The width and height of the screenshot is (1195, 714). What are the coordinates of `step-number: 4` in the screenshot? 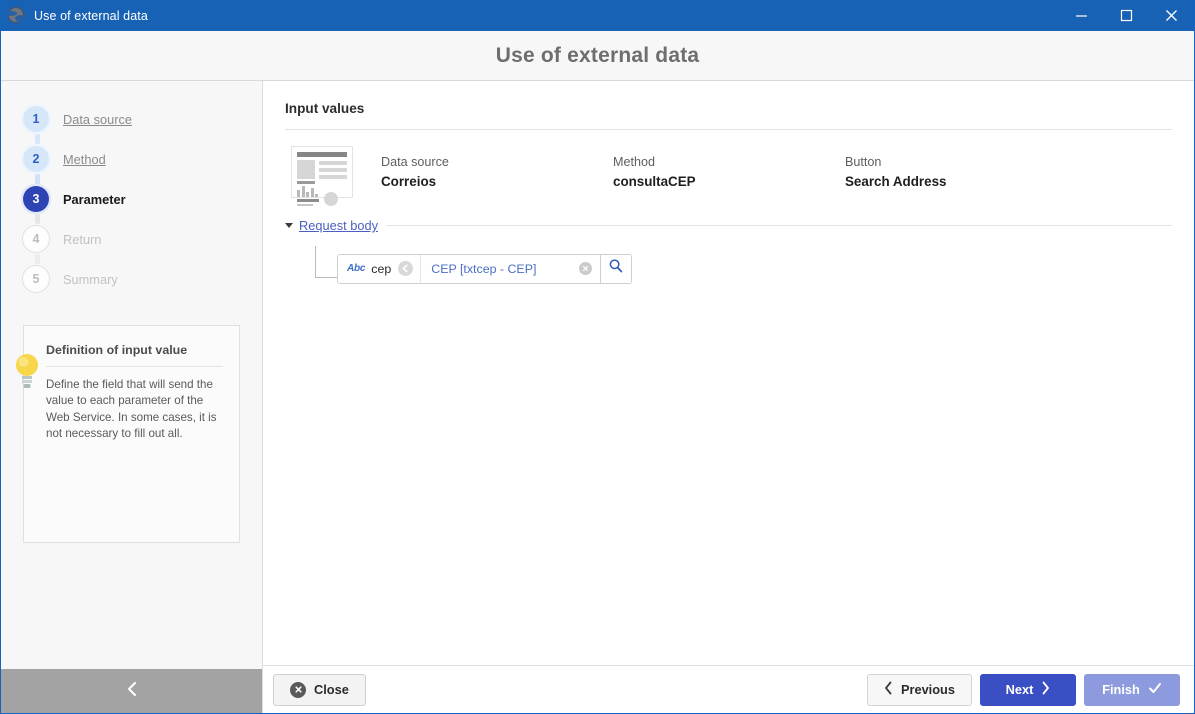 It's located at (36, 239).